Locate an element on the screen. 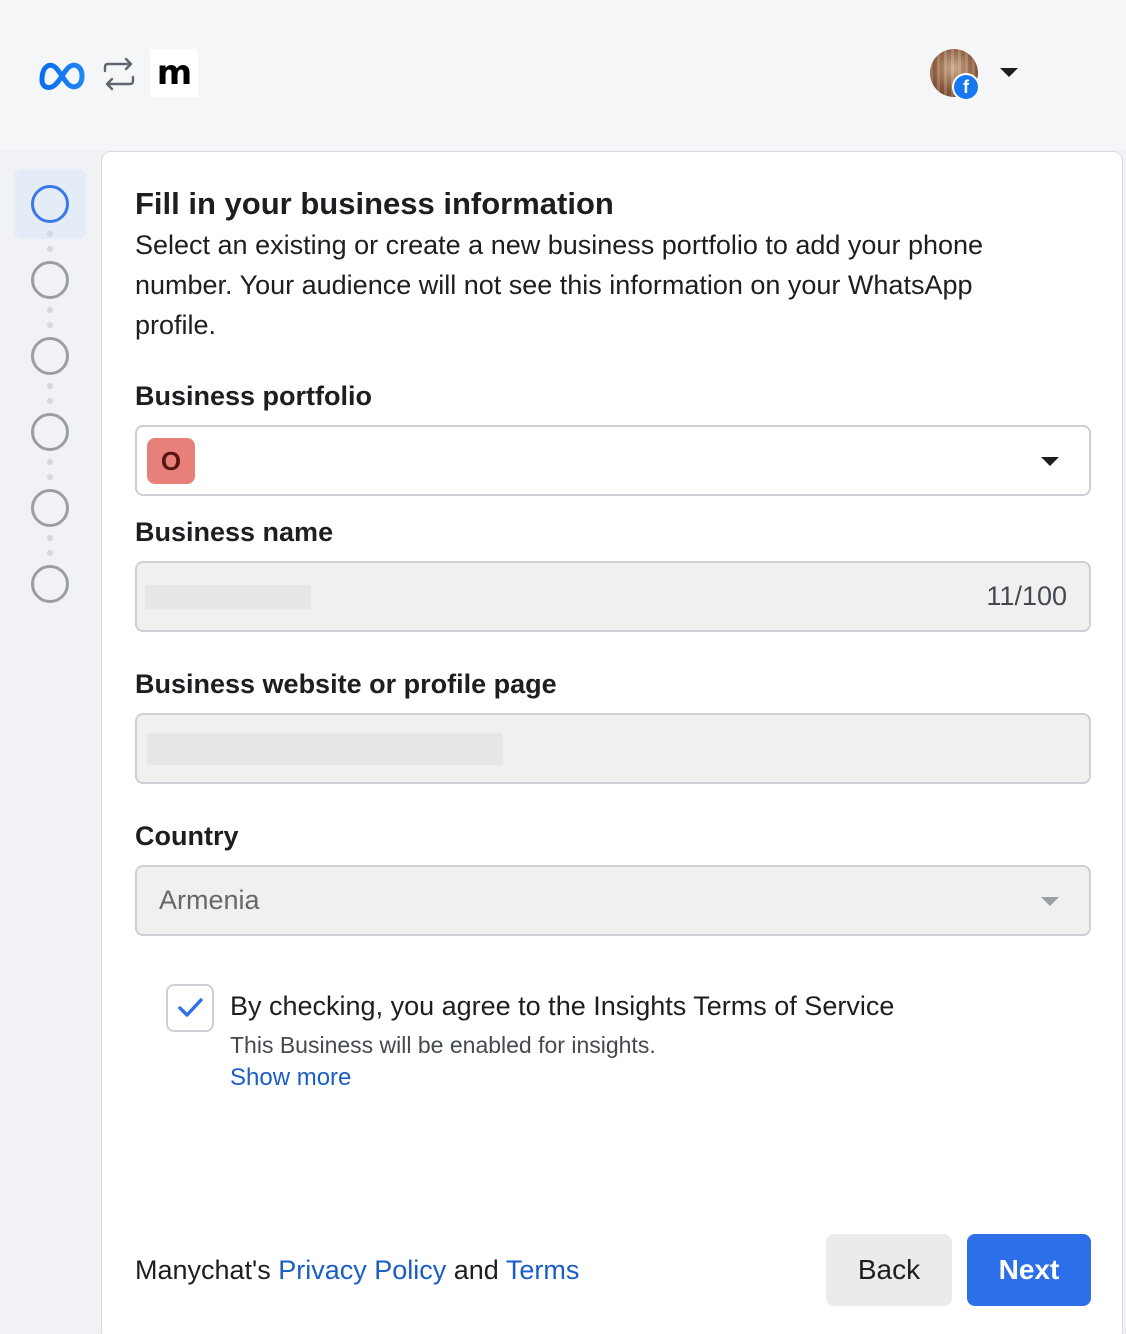 This screenshot has height=1334, width=1126. meta-logo-icon is located at coordinates (62, 76).